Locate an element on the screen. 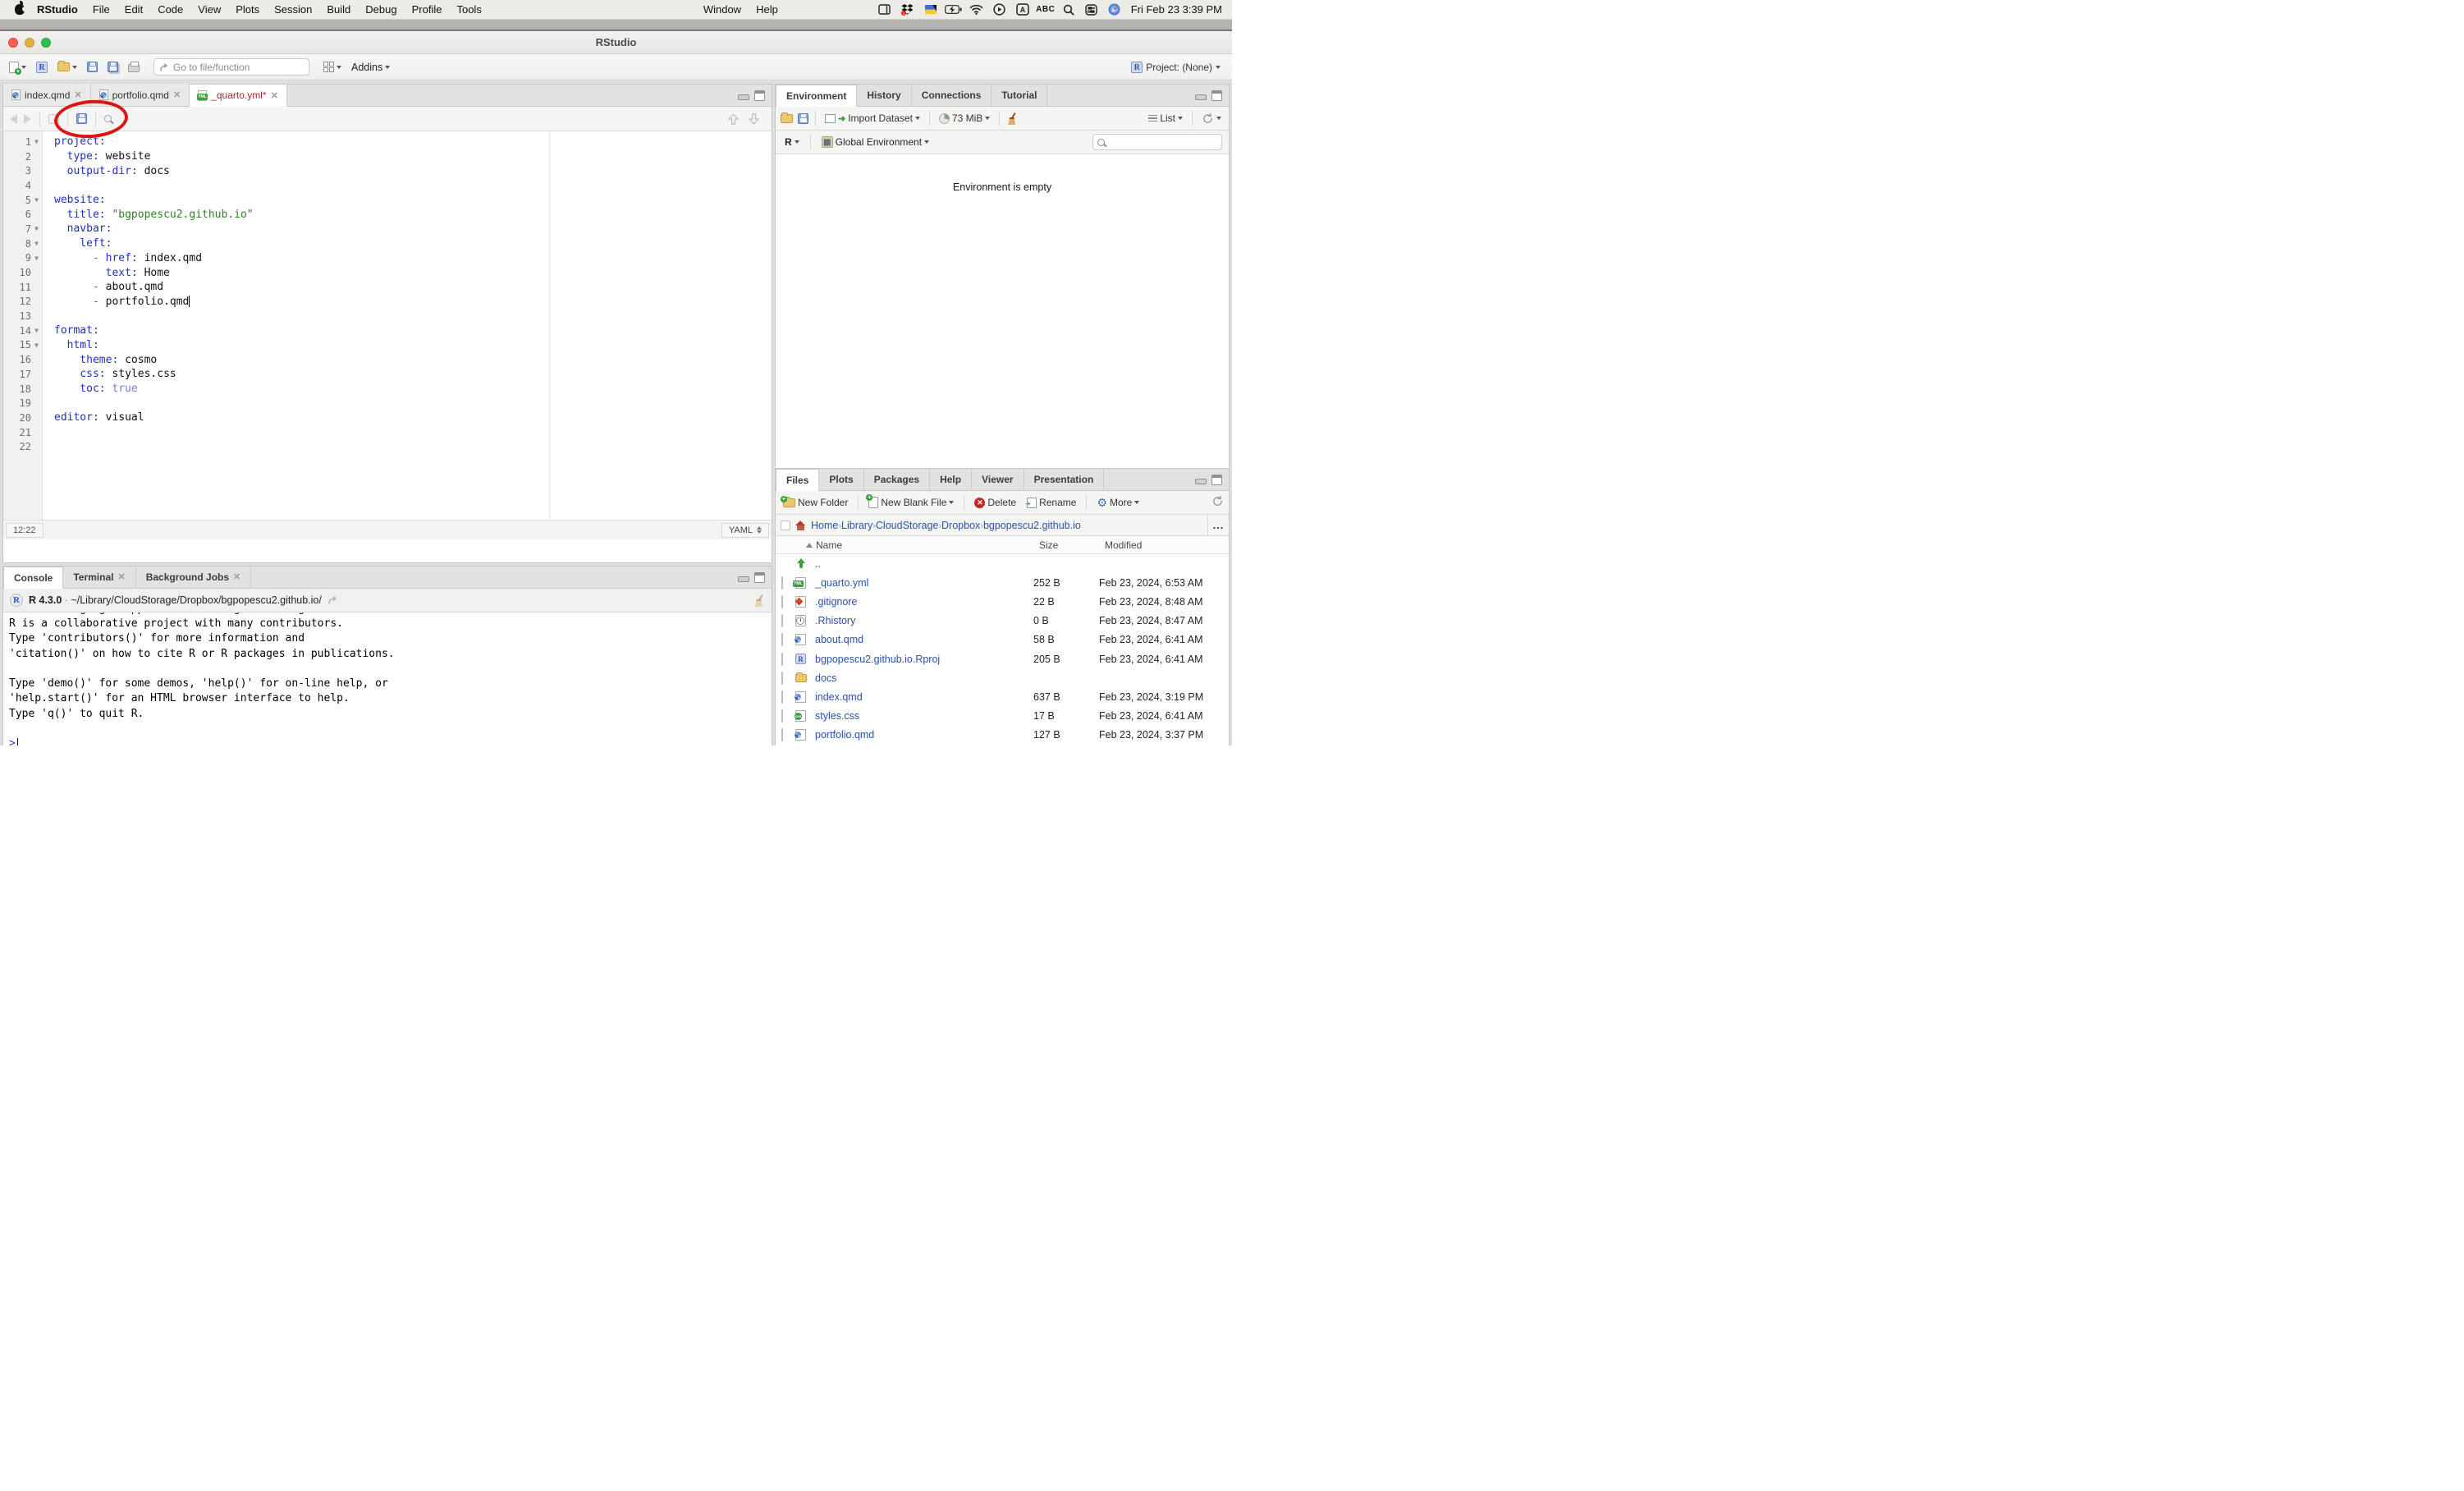 The image size is (2464, 1491). file-row: docs is located at coordinates (1003, 677).